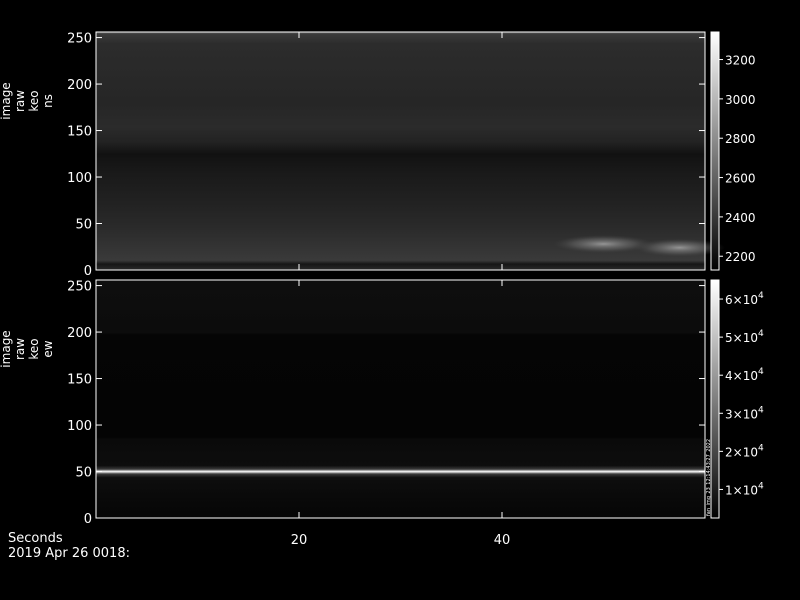 This screenshot has width=800, height=600. What do you see at coordinates (69, 553) in the screenshot?
I see `date-label: 2019 Apr 26 0018:` at bounding box center [69, 553].